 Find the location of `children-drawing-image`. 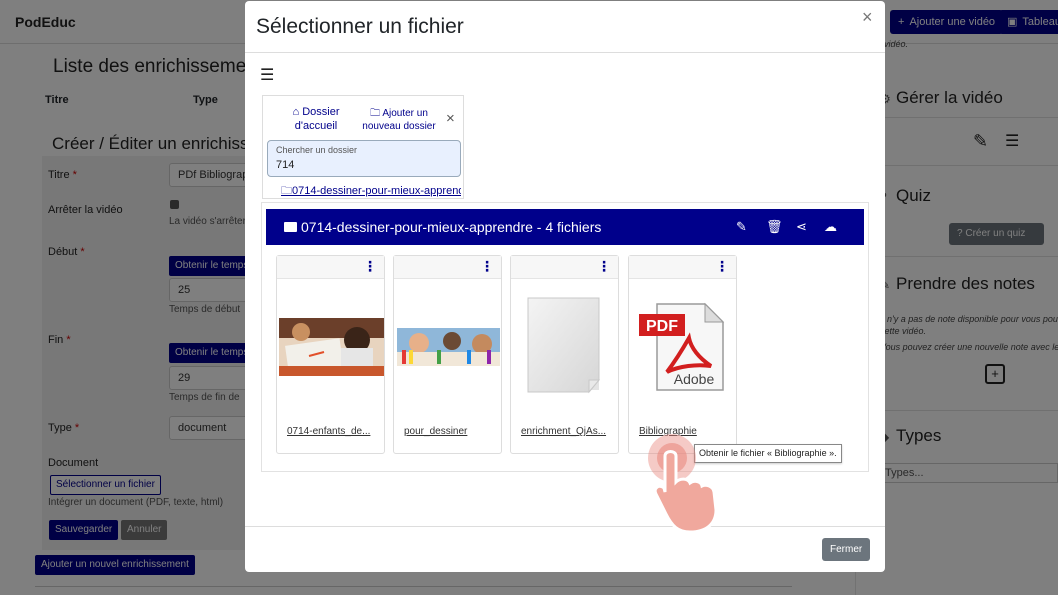

children-drawing-image is located at coordinates (331, 347).